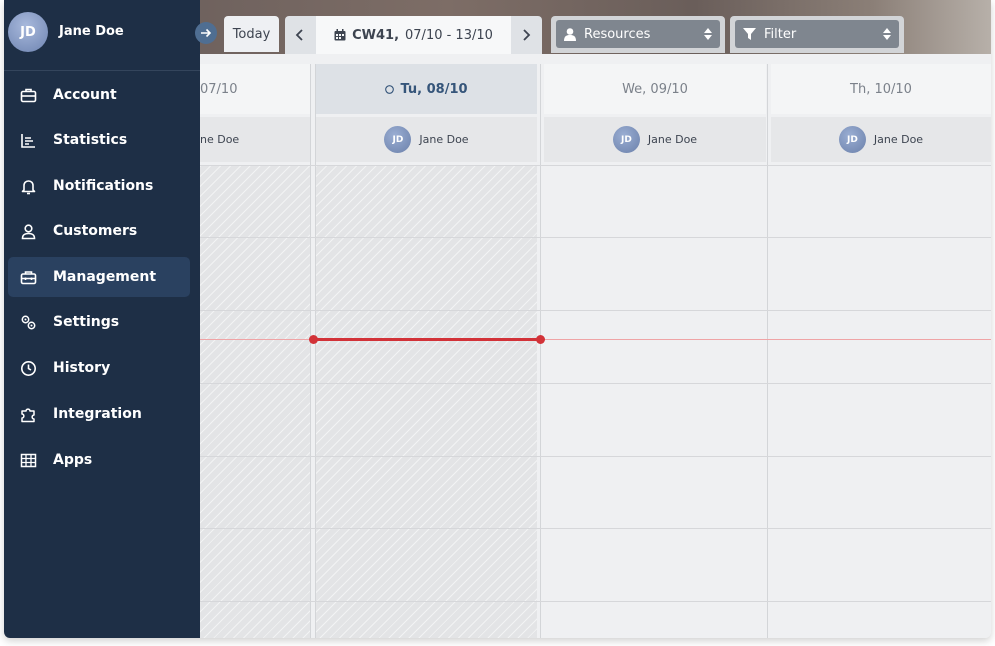  Describe the element at coordinates (780, 34) in the screenshot. I see `filter-label: Filter` at that location.